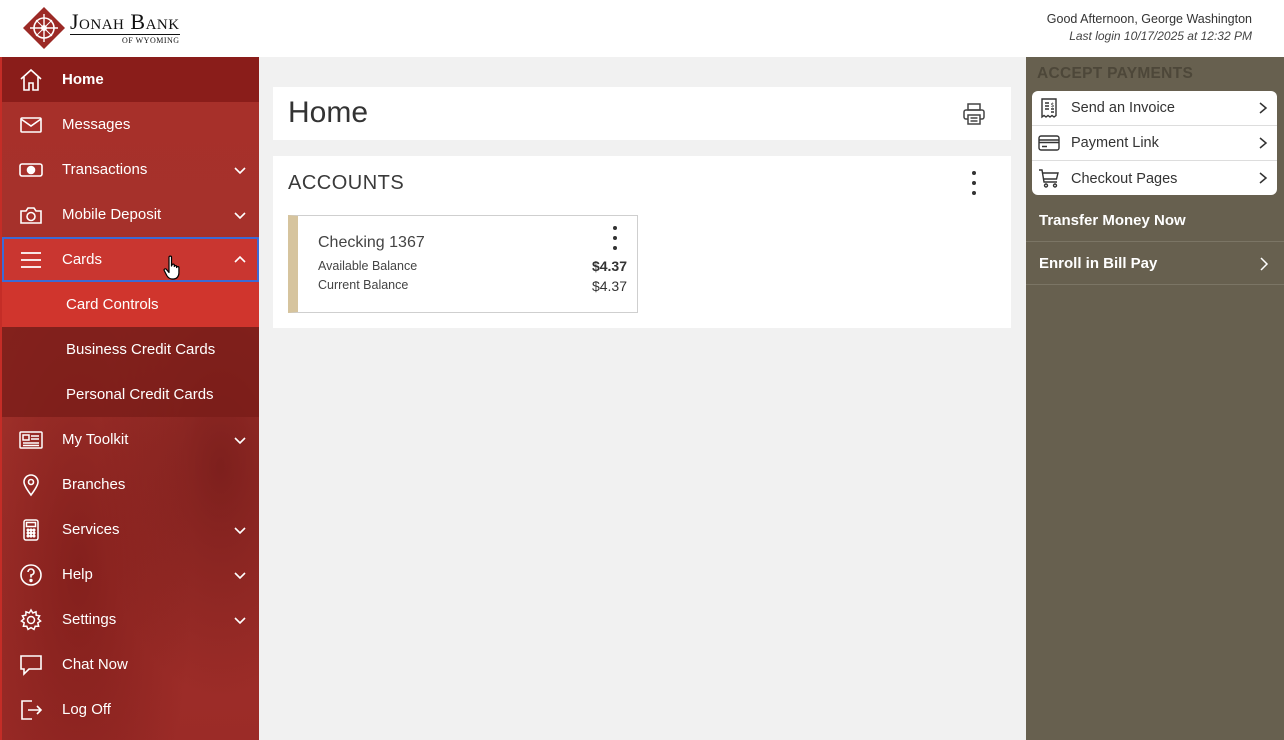 This screenshot has height=740, width=1284. Describe the element at coordinates (31, 619) in the screenshot. I see `gear-icon` at that location.